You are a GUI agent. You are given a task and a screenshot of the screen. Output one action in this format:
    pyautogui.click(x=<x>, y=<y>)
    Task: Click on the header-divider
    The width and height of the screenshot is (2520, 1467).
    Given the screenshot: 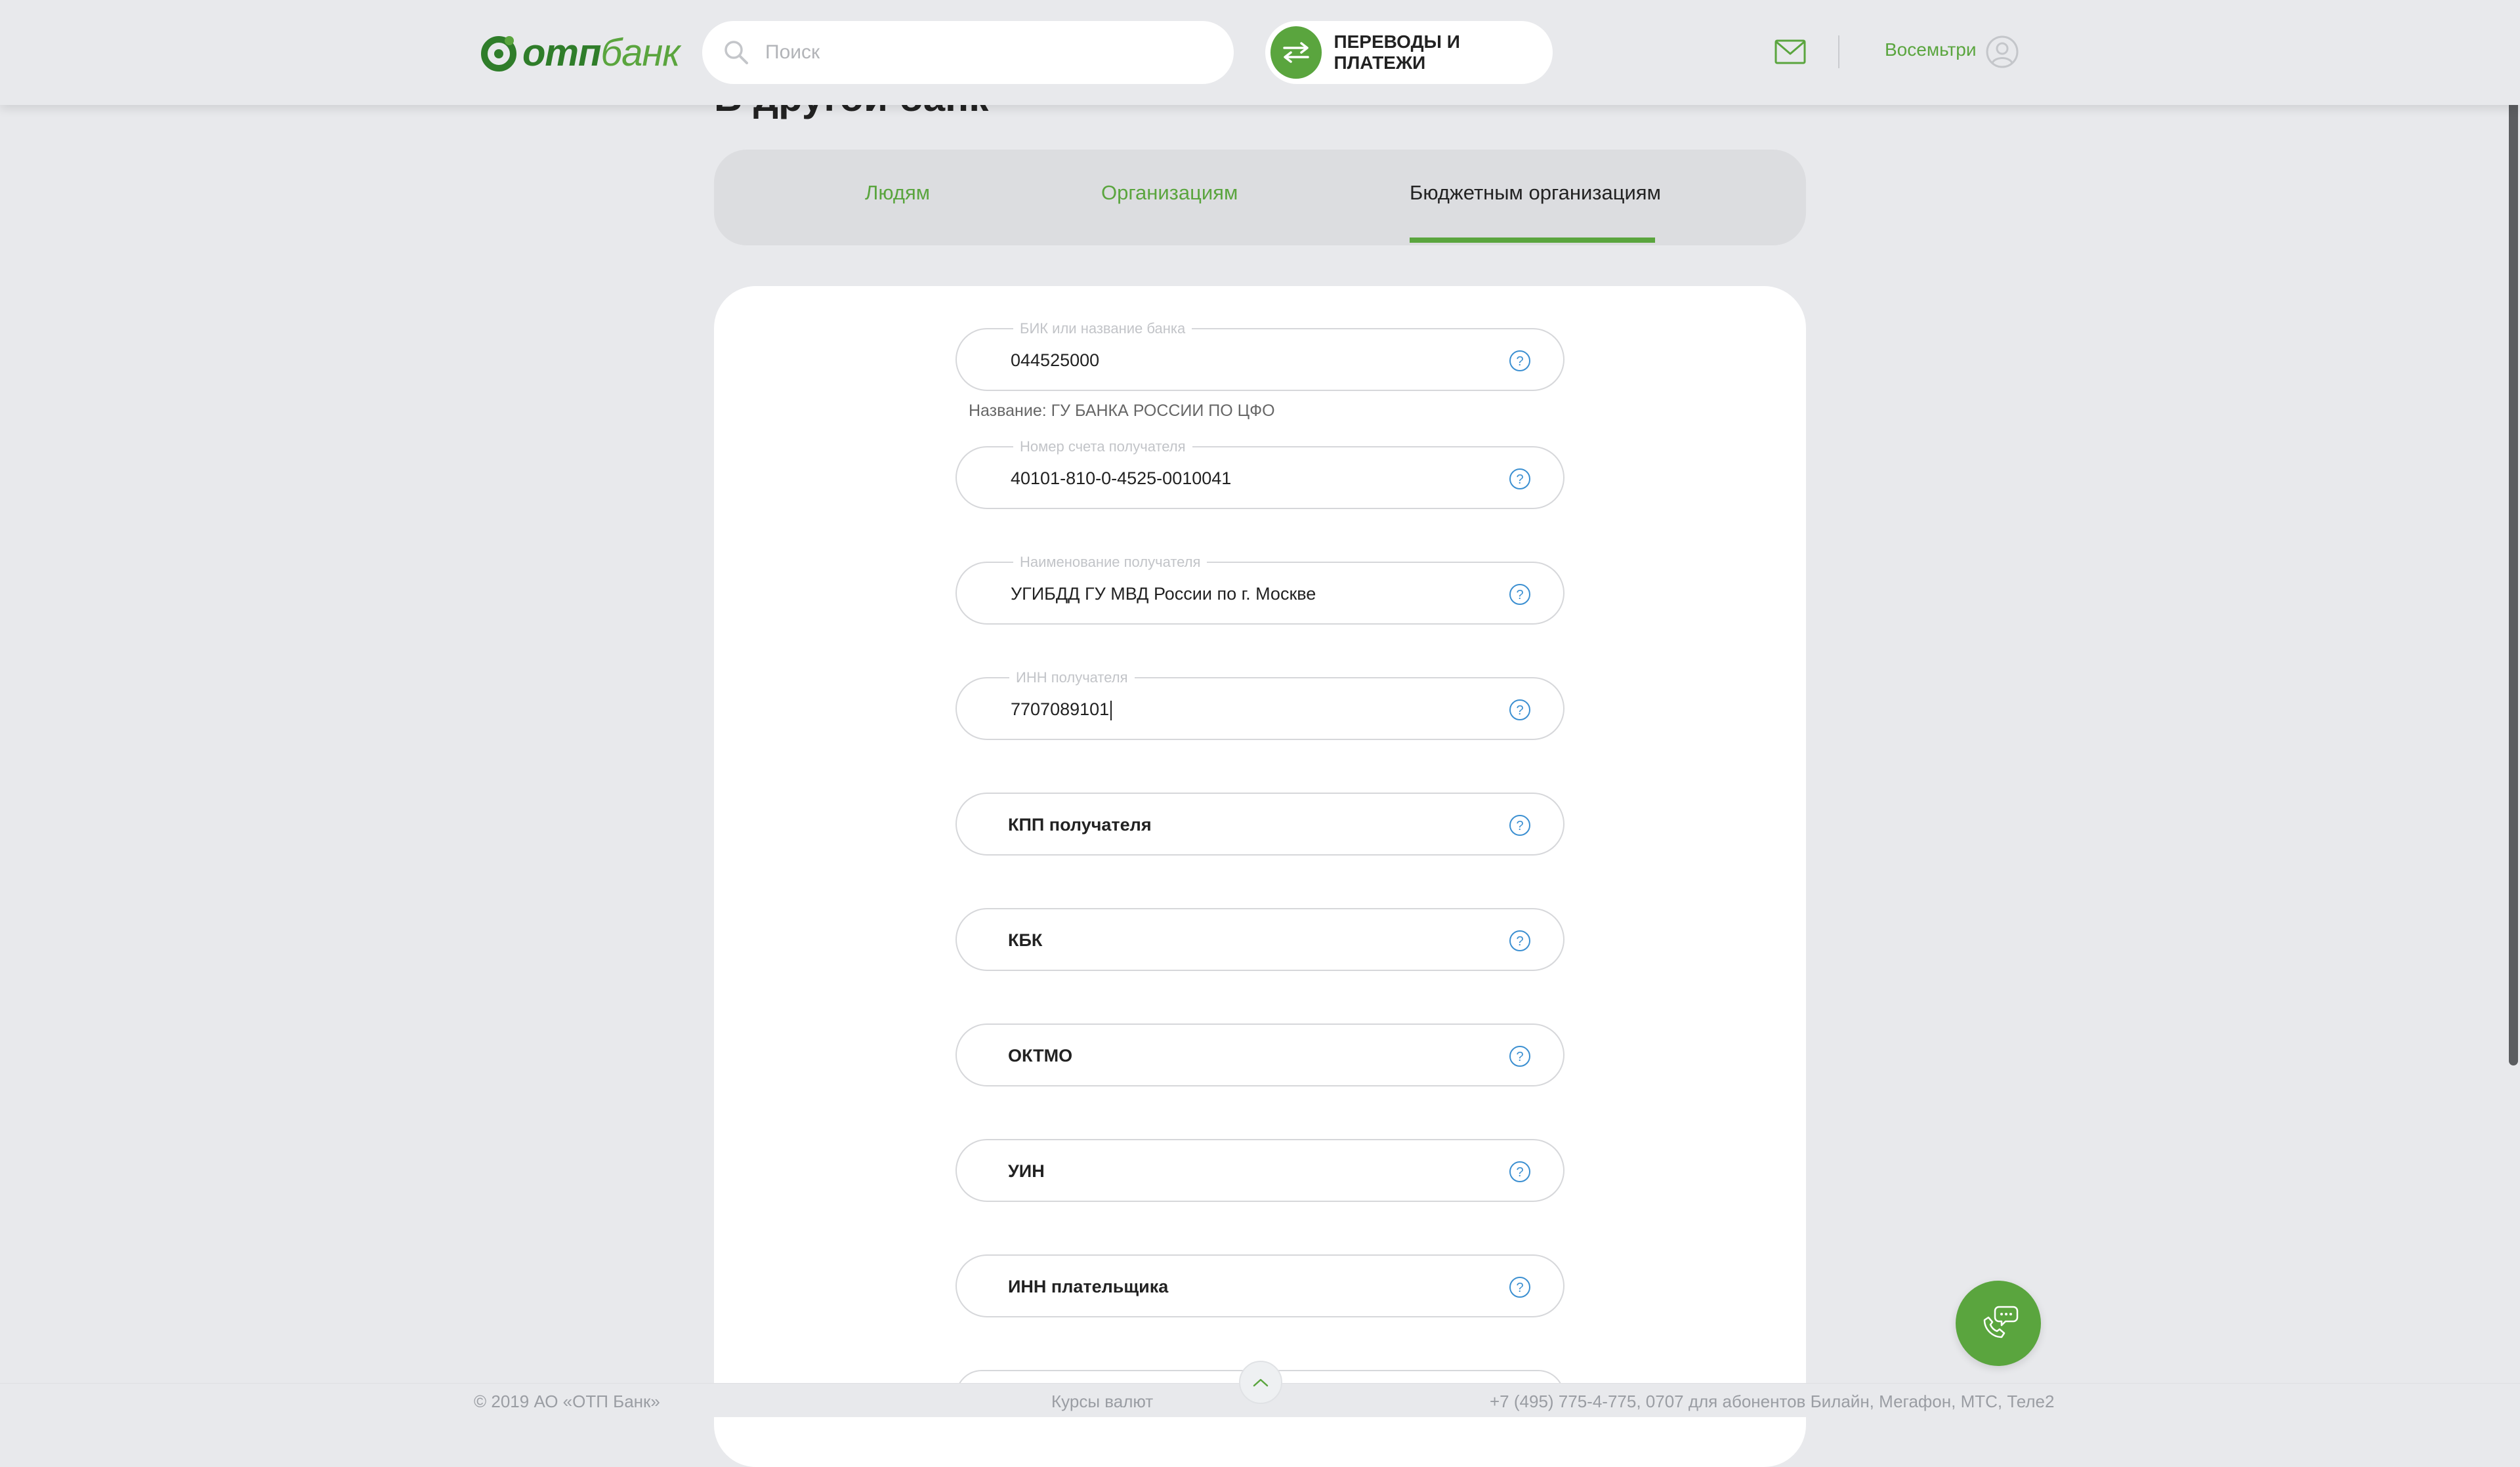 What is the action you would take?
    pyautogui.click(x=1838, y=51)
    